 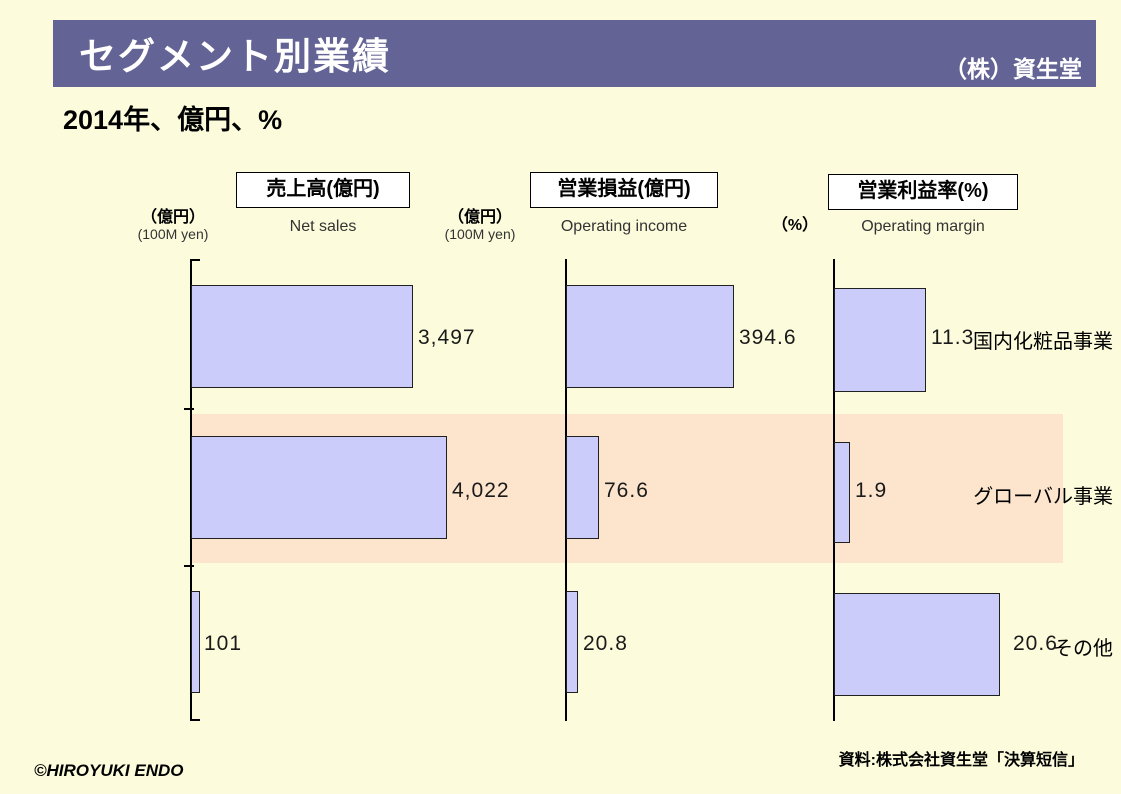 What do you see at coordinates (109, 770) in the screenshot?
I see `copyright-notice: ©HIROYUKI ENDO` at bounding box center [109, 770].